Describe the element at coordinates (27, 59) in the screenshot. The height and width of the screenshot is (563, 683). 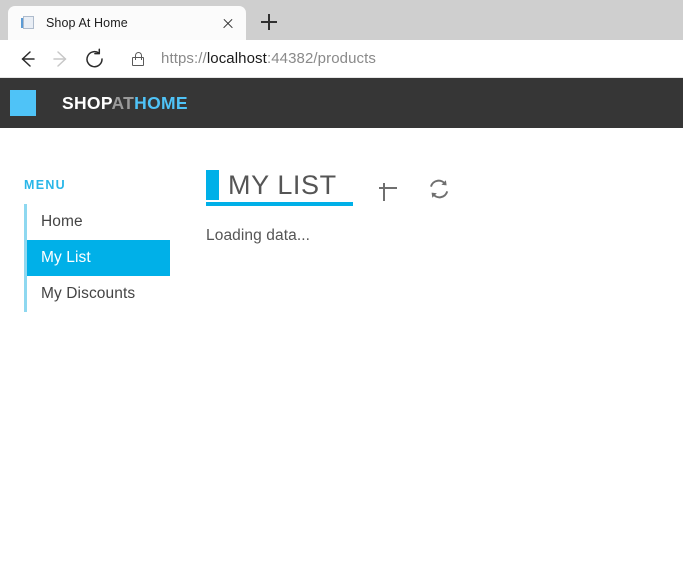
I see `back-arrow-icon` at that location.